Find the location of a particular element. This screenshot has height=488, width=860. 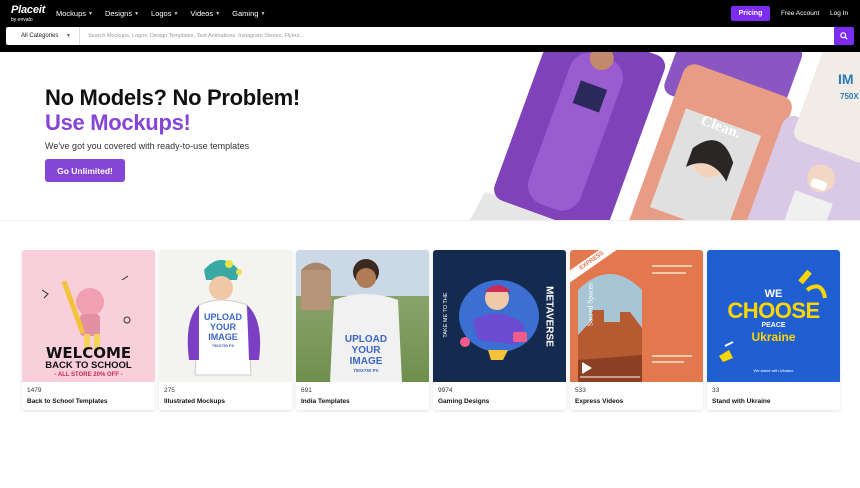

card-label: Back to School Templates is located at coordinates (67, 401).